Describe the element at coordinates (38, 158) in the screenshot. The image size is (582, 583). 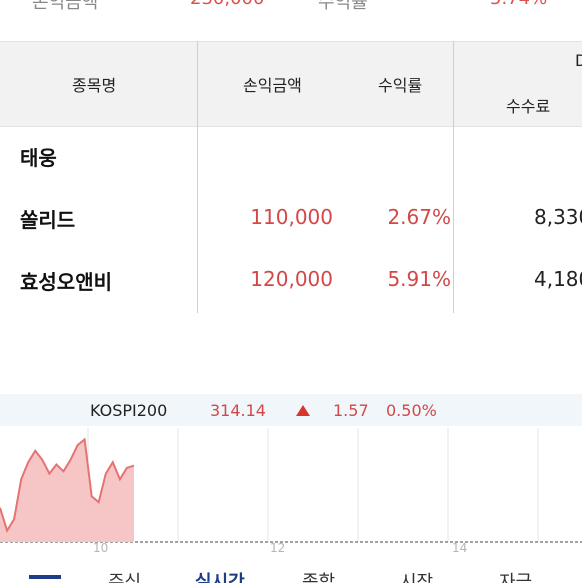
I see `stock-name: 태웅` at that location.